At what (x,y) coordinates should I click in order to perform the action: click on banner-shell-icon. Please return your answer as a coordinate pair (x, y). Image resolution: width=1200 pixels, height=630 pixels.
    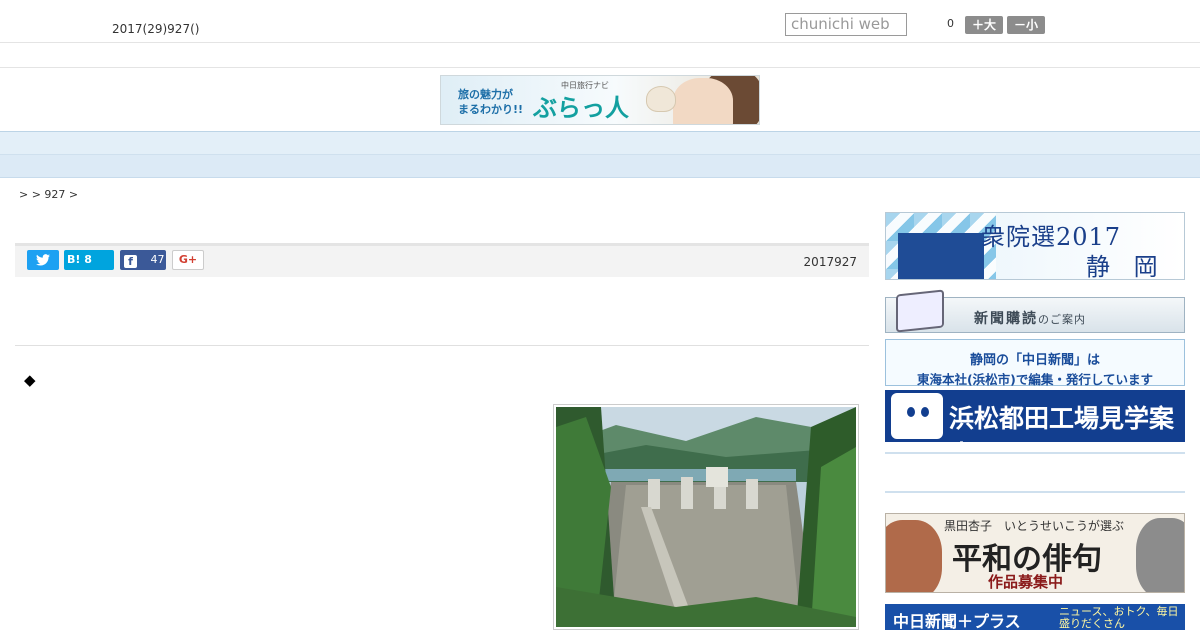
    Looking at the image, I should click on (661, 99).